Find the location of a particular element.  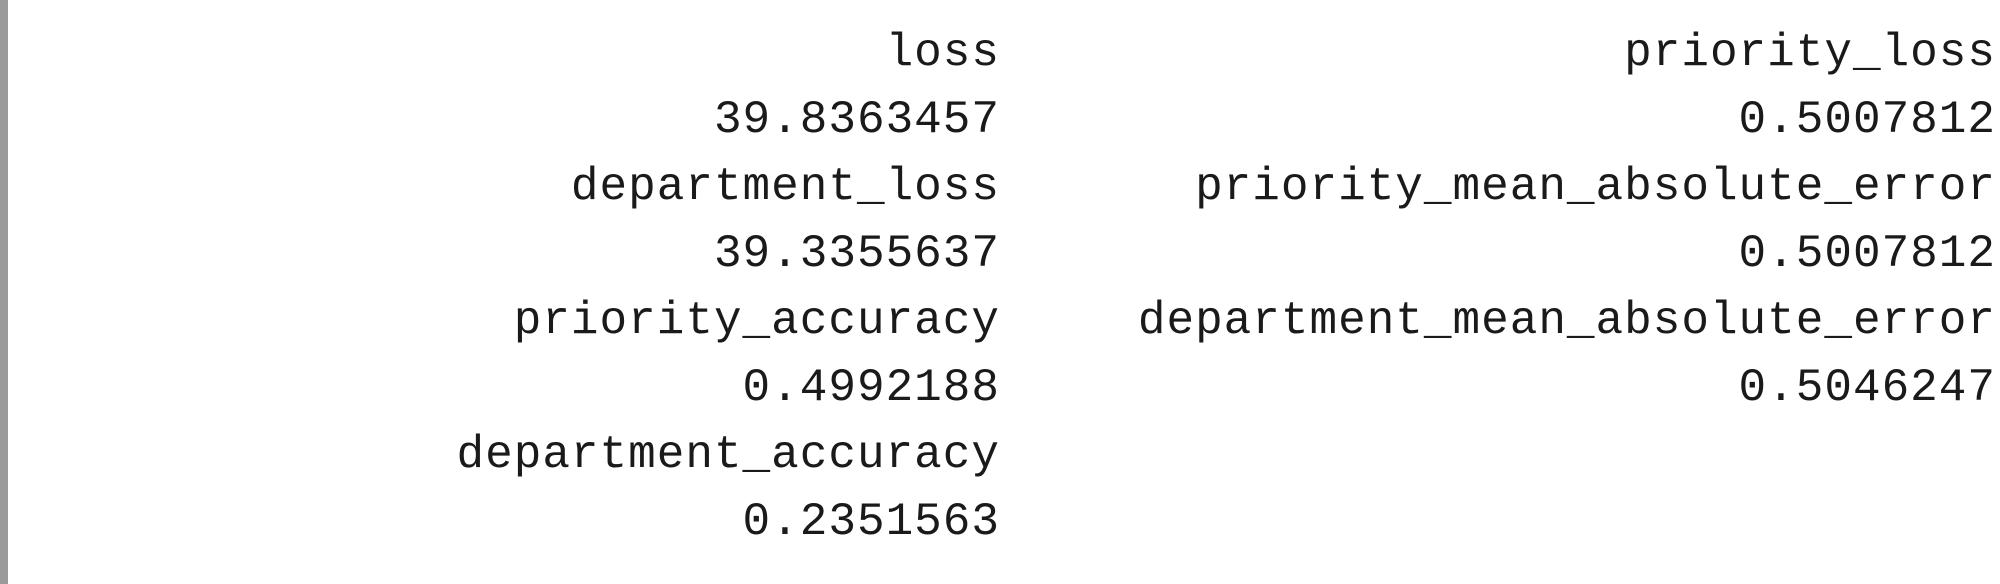

metric-name-row-1: loss priority_loss is located at coordinates (1000, 53).